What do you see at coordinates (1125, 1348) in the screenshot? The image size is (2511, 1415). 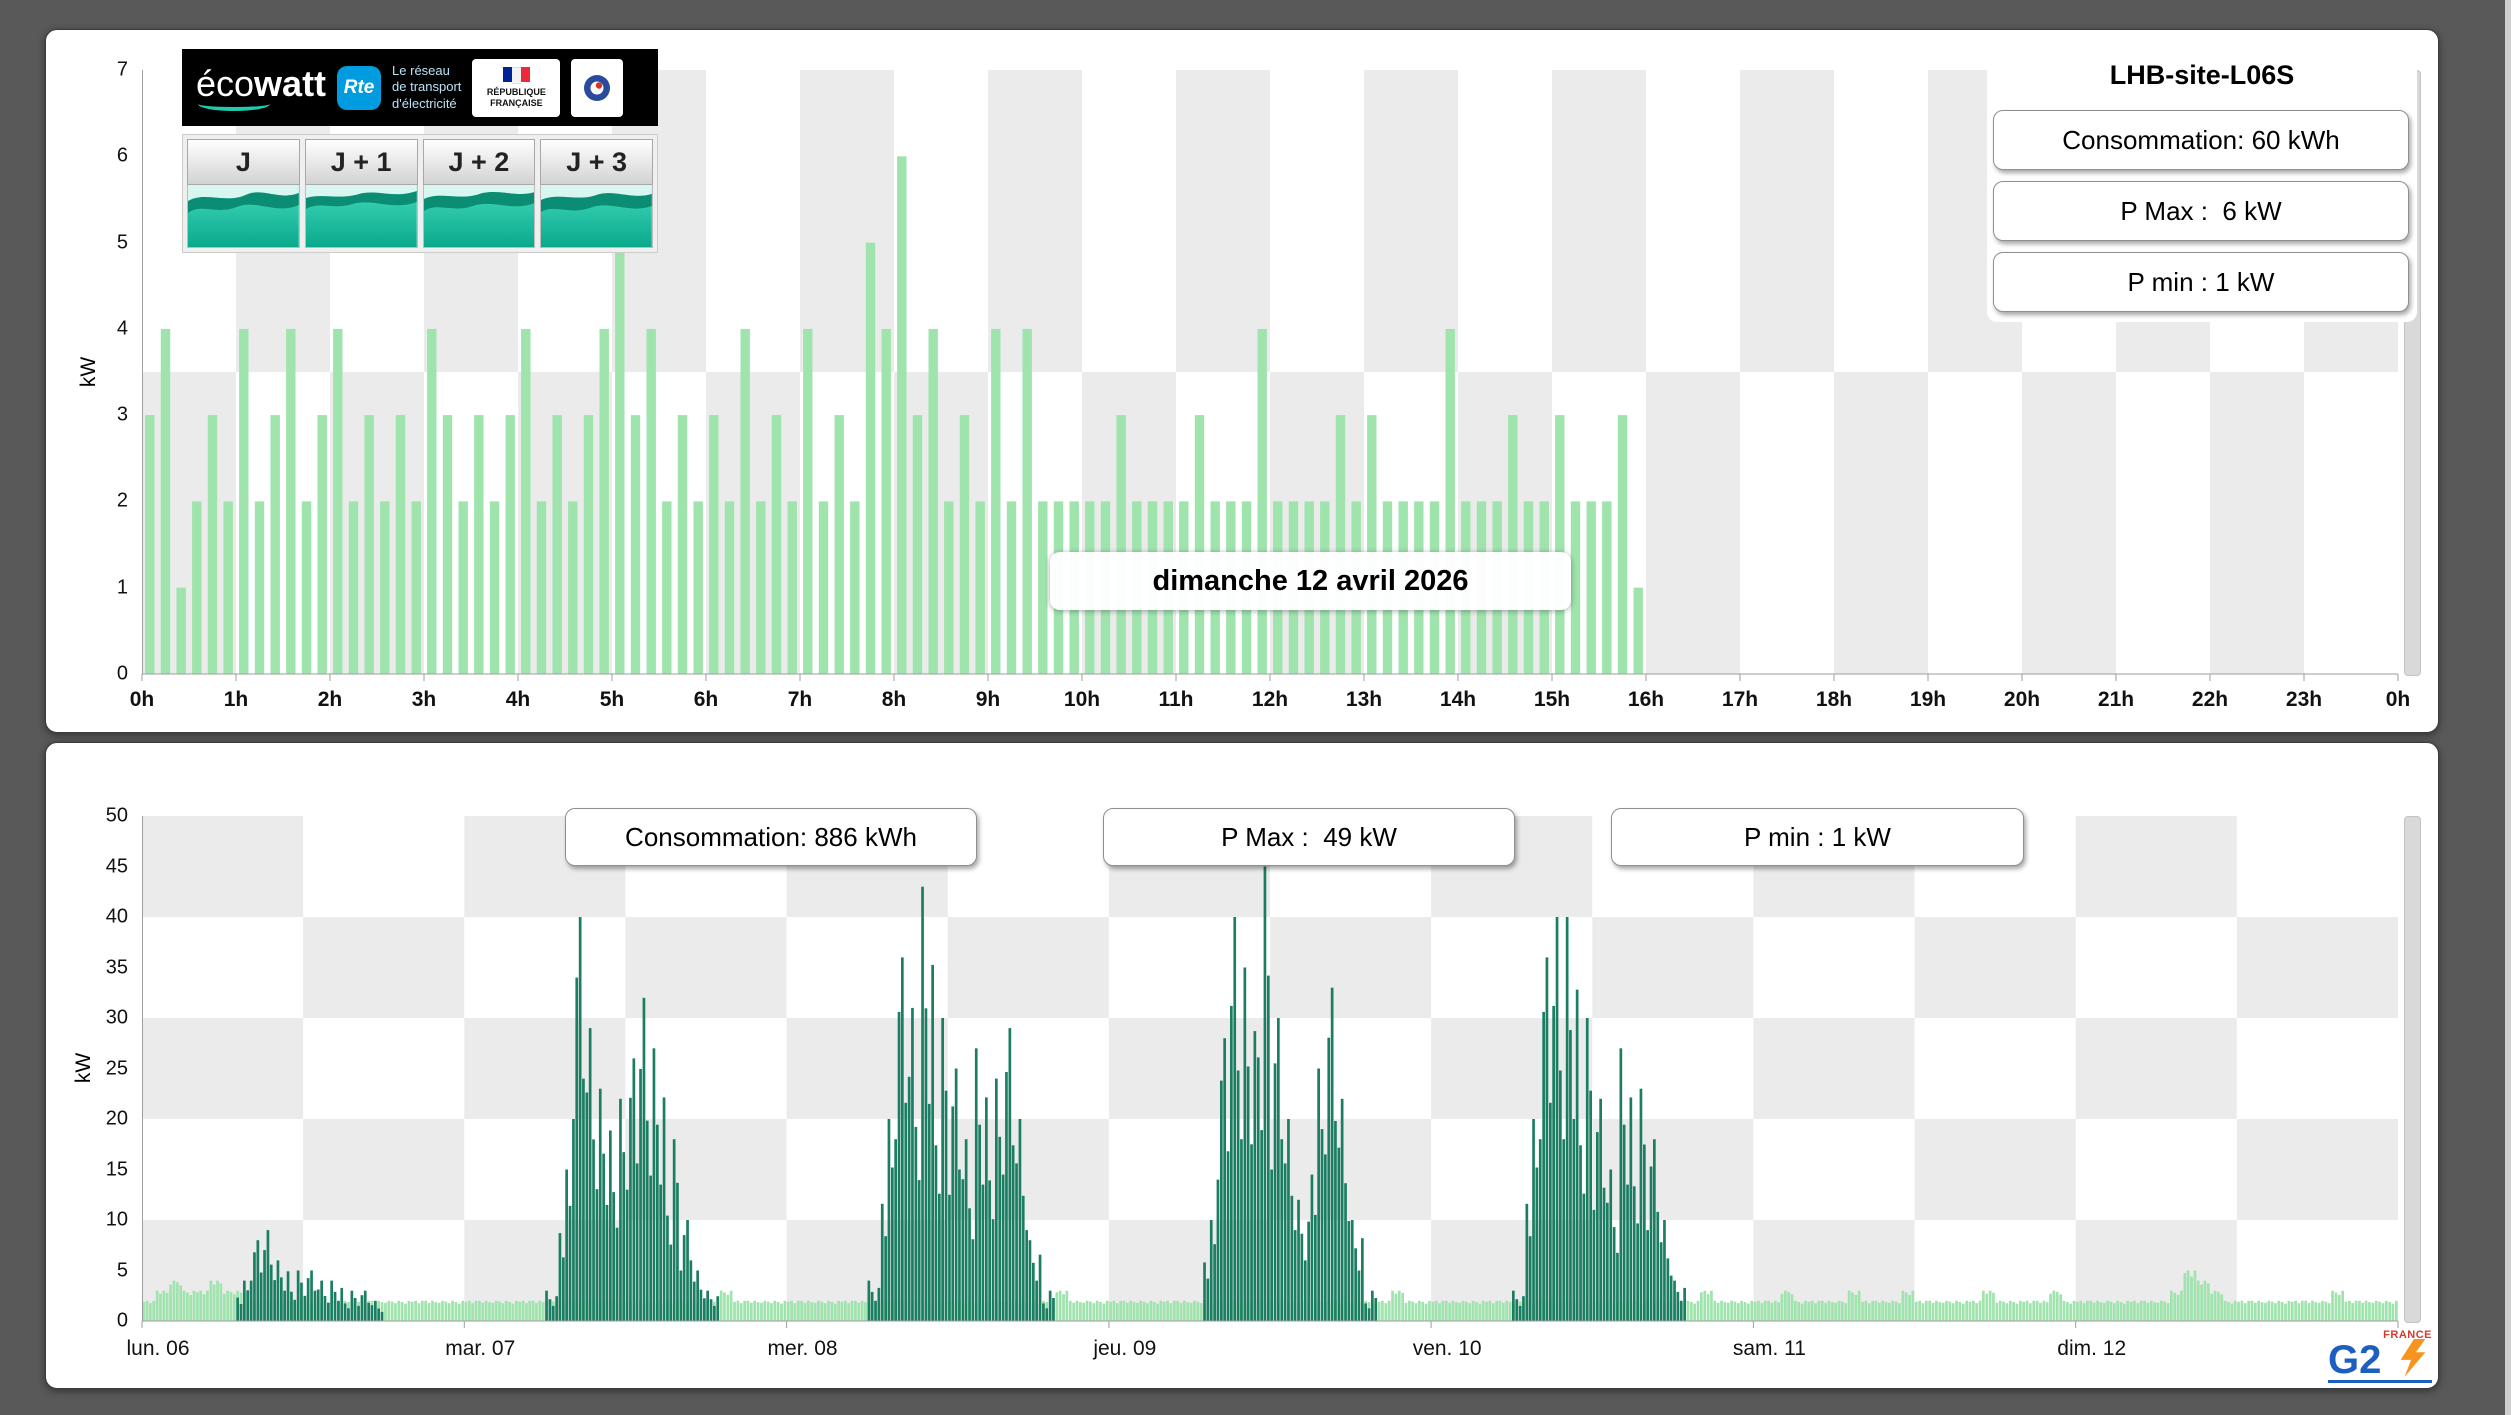 I see `weekly-x-tick-label: jeu. 09` at bounding box center [1125, 1348].